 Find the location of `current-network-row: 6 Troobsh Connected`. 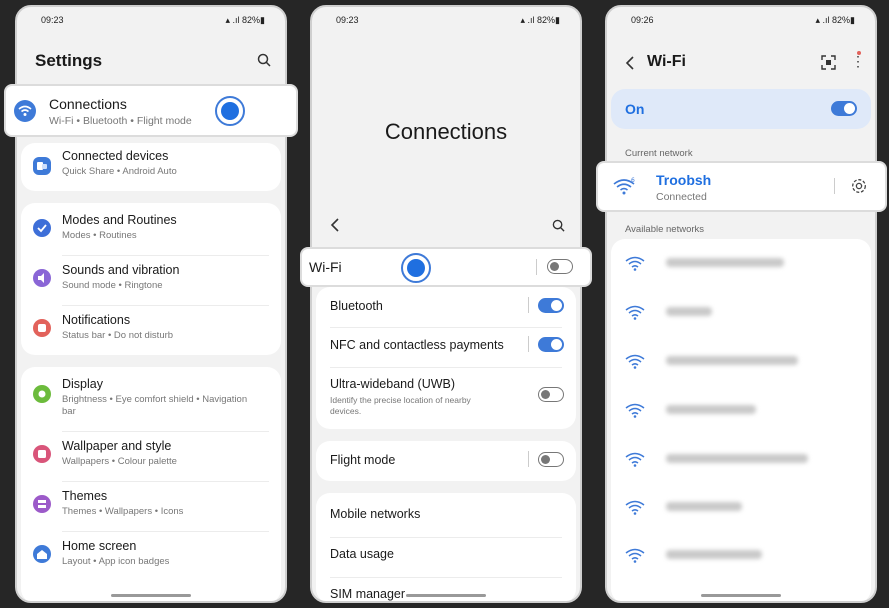

current-network-row: 6 Troobsh Connected is located at coordinates (741, 186).